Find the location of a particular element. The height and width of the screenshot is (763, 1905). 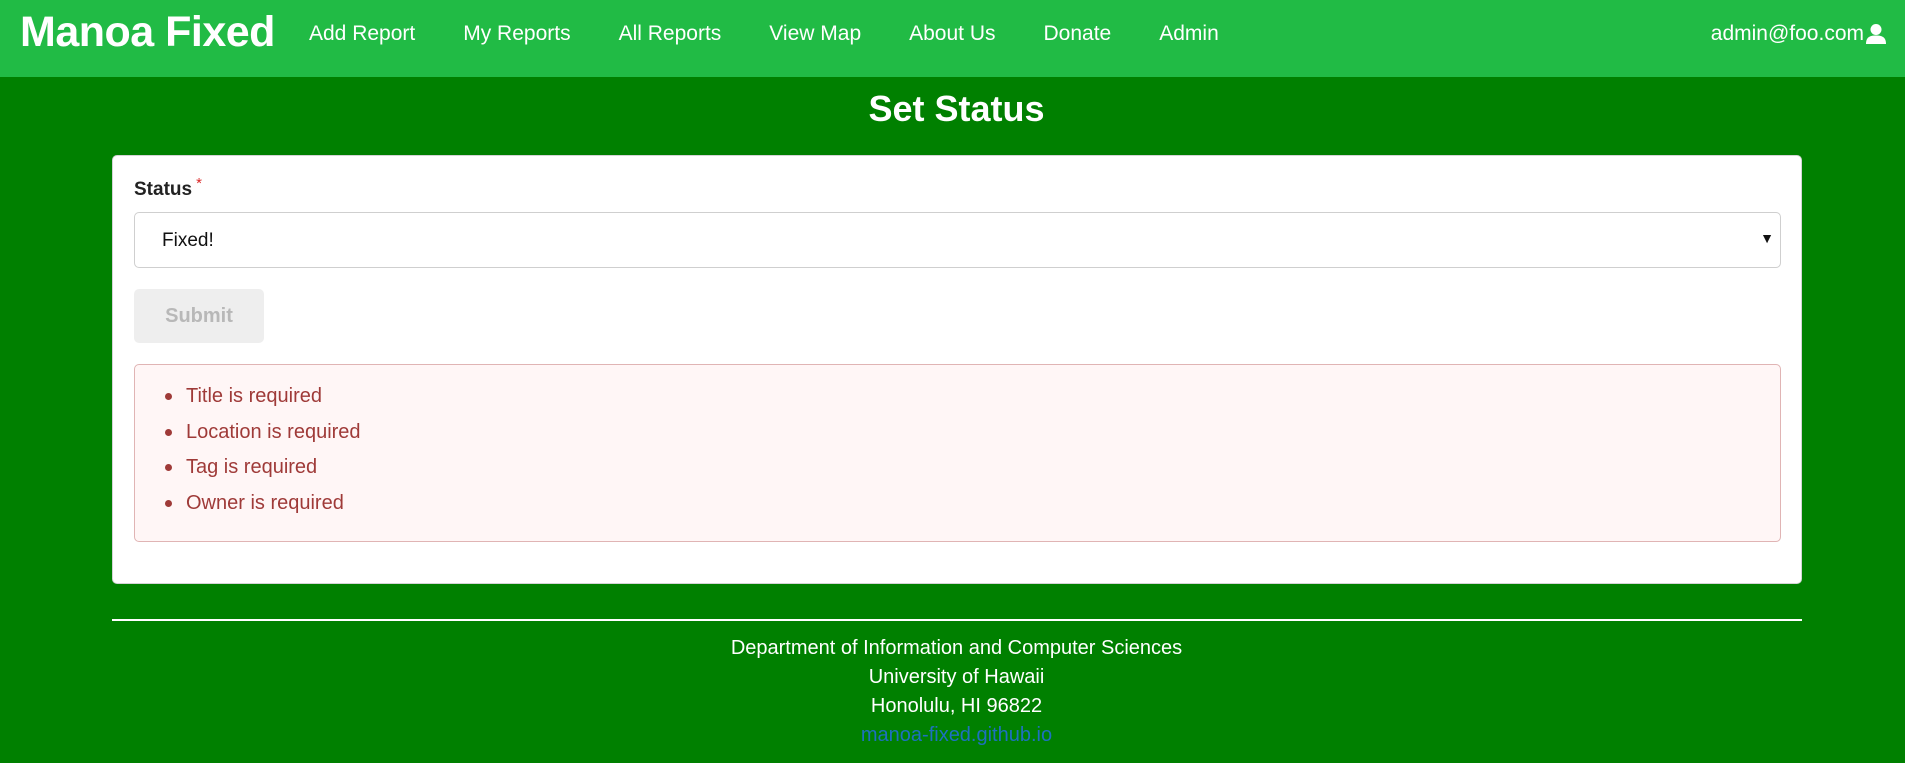

nav-link-admin: Admin is located at coordinates (1189, 34).